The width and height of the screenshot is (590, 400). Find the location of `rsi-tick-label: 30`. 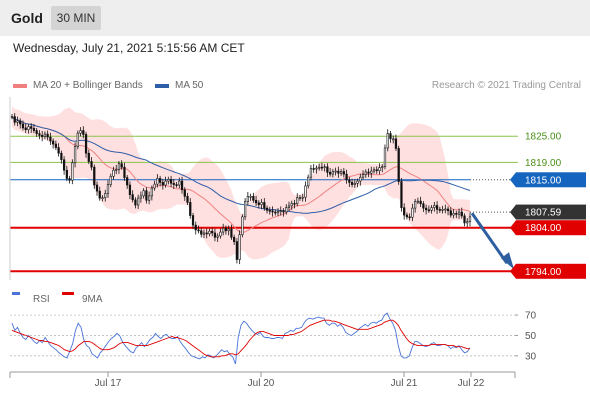

rsi-tick-label: 30 is located at coordinates (531, 356).